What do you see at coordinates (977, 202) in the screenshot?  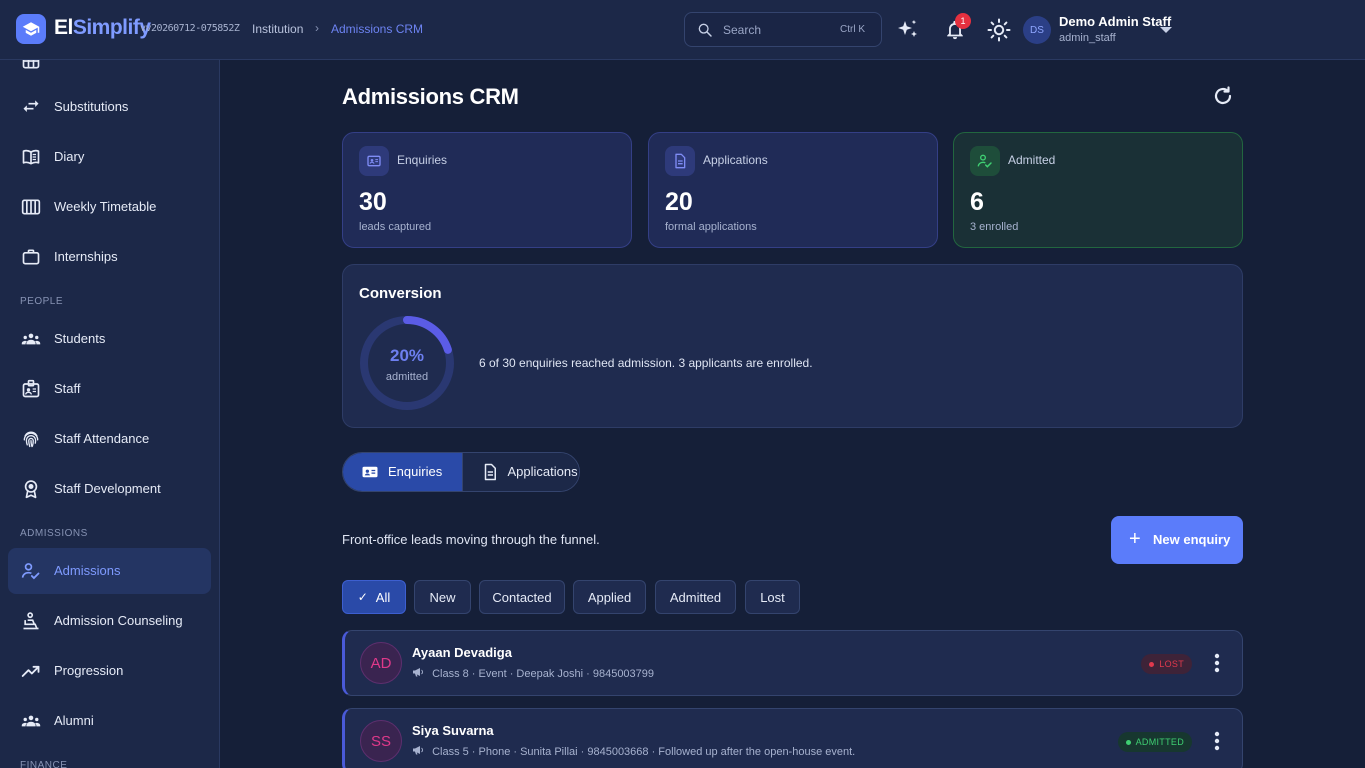 I see `stat-value: 6` at bounding box center [977, 202].